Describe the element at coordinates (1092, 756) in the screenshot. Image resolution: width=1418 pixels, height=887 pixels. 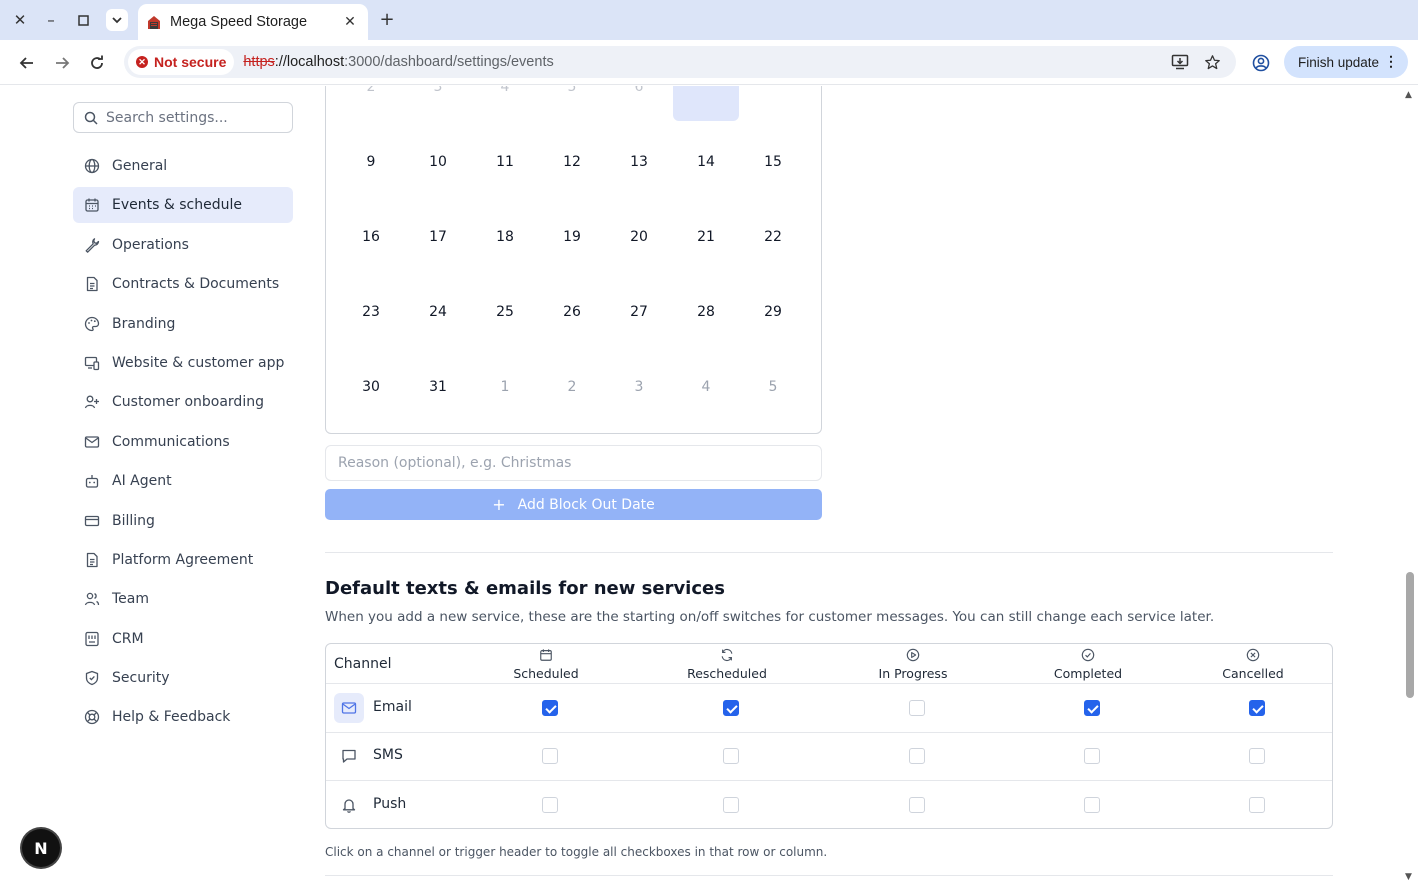
I see `checkbox-sms-completed` at that location.